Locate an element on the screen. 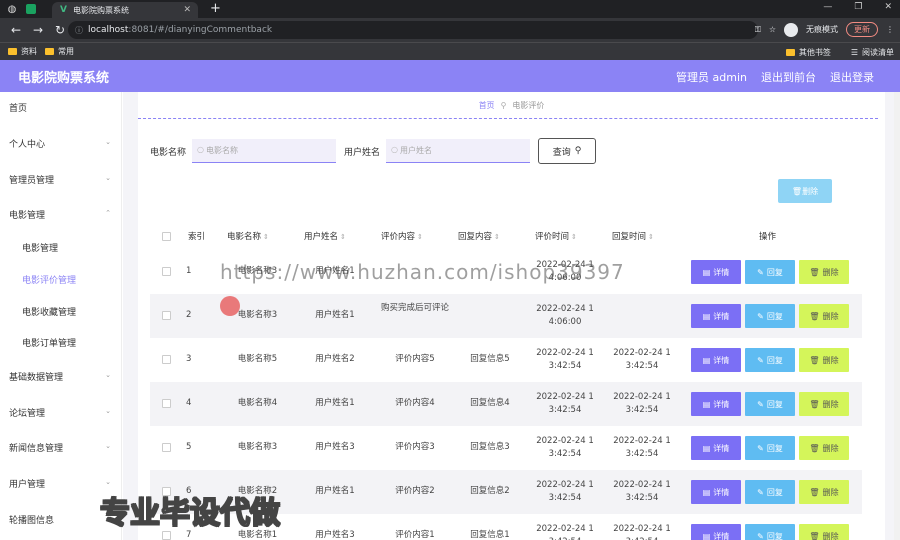  logout-link: 退出登录 is located at coordinates (852, 77).